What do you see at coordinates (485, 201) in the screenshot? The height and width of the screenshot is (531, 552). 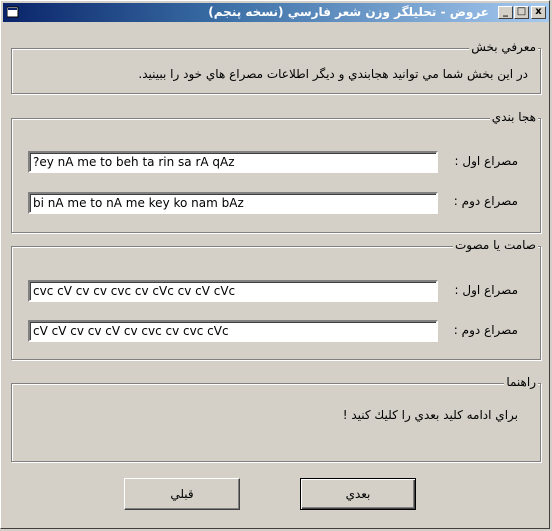 I see `syllables-second-label: مصراع دوم :` at bounding box center [485, 201].